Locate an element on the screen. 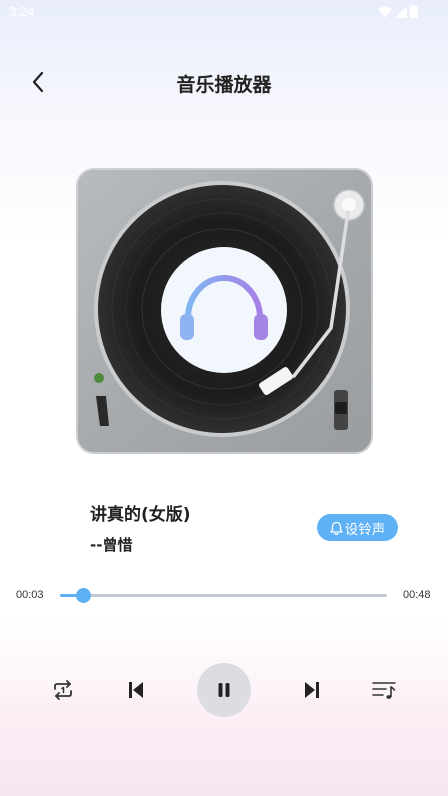 This screenshot has width=448, height=796. skip-next-icon is located at coordinates (312, 690).